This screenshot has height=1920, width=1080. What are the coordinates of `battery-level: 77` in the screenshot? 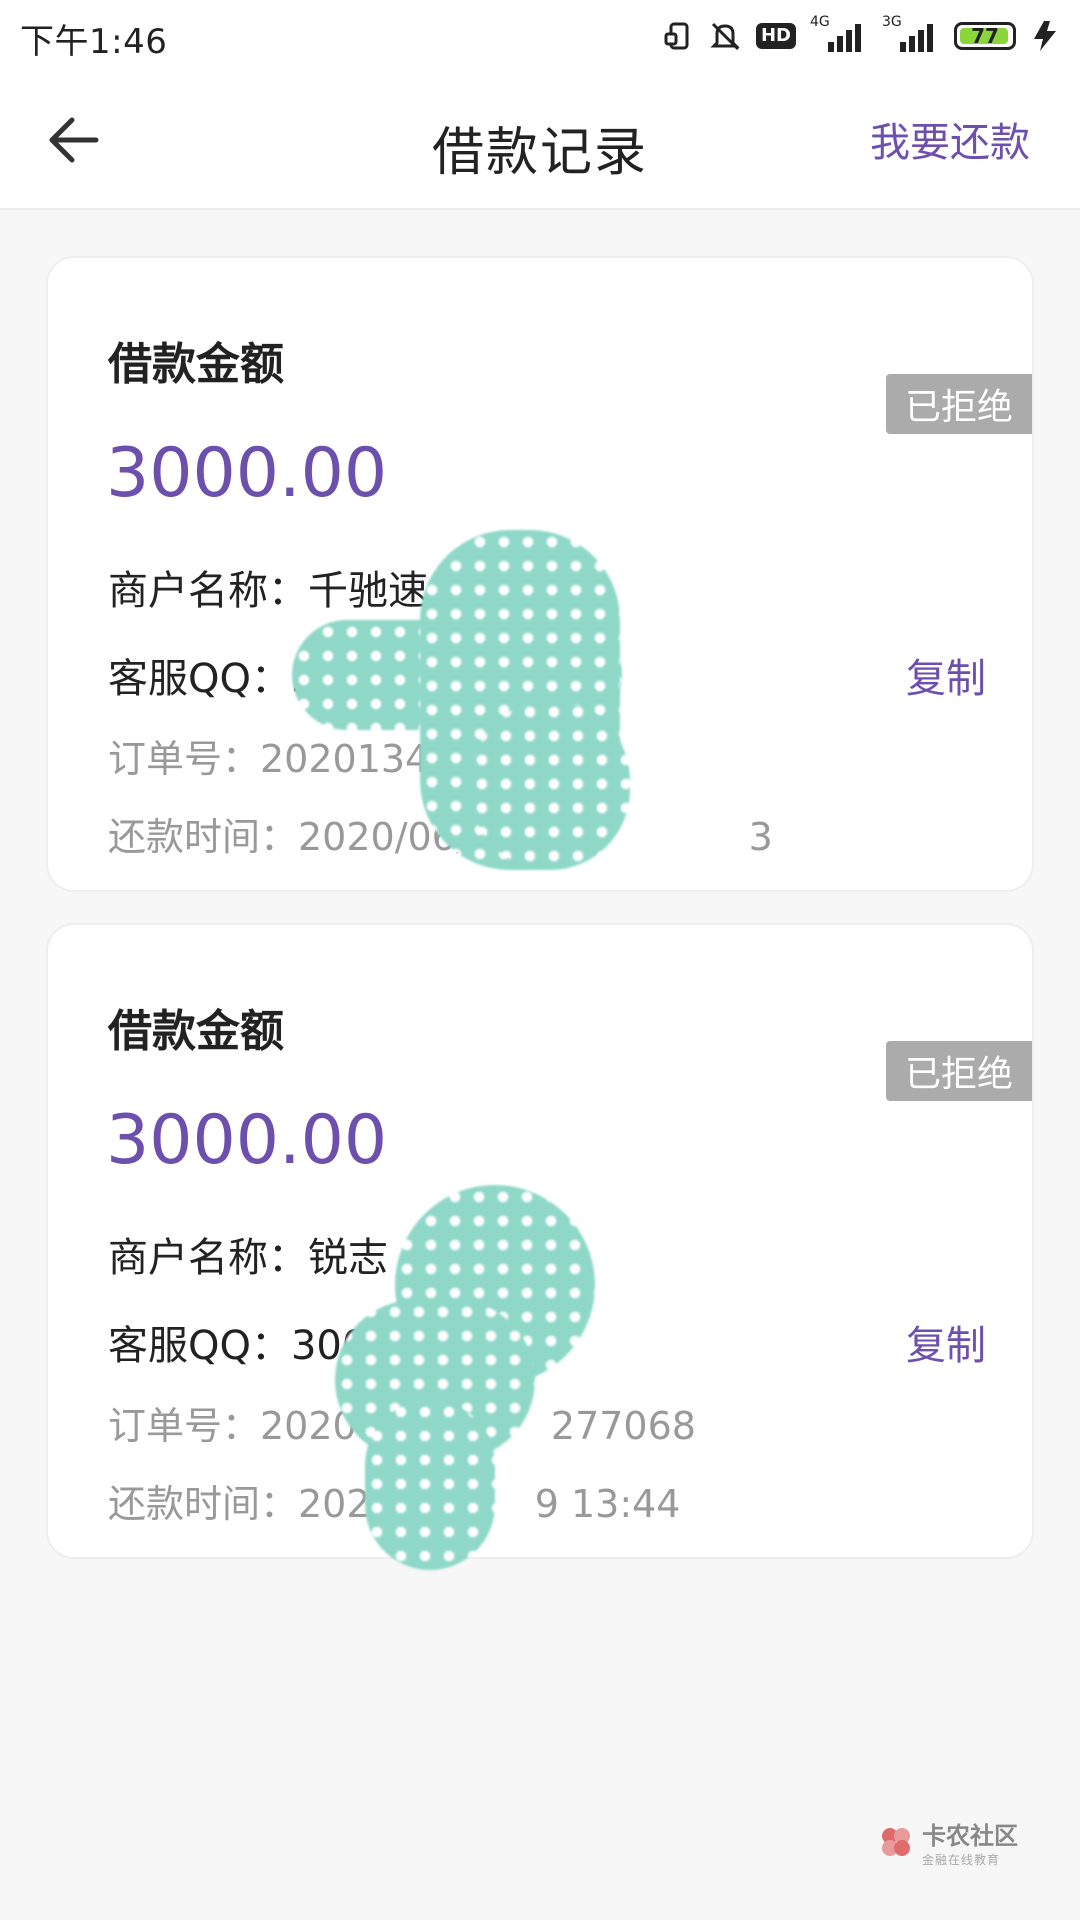 It's located at (985, 36).